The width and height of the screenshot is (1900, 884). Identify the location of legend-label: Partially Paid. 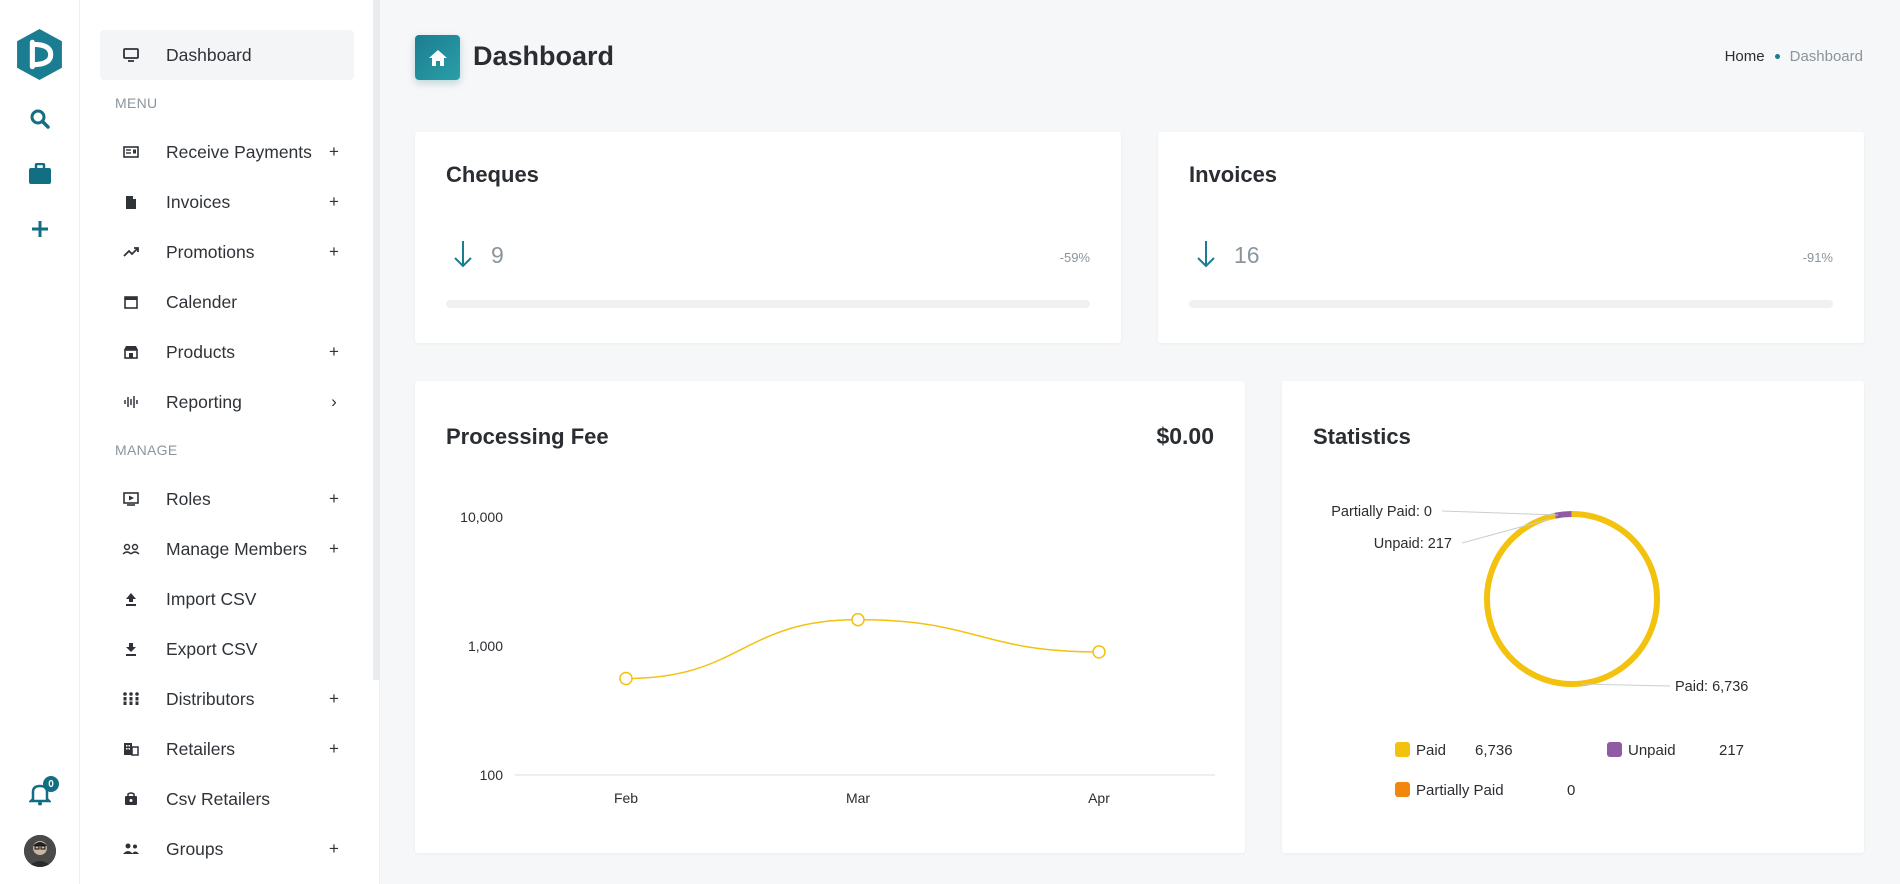
(1460, 790).